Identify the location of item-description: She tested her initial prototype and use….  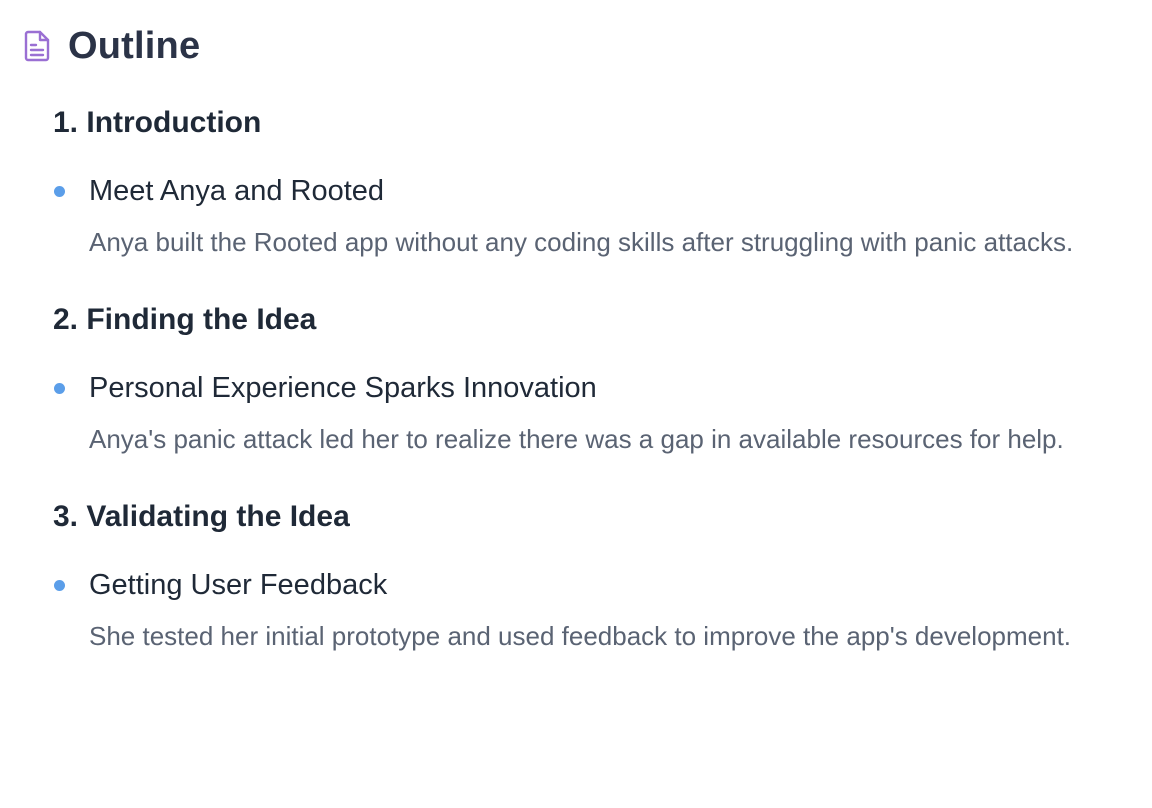
(580, 636).